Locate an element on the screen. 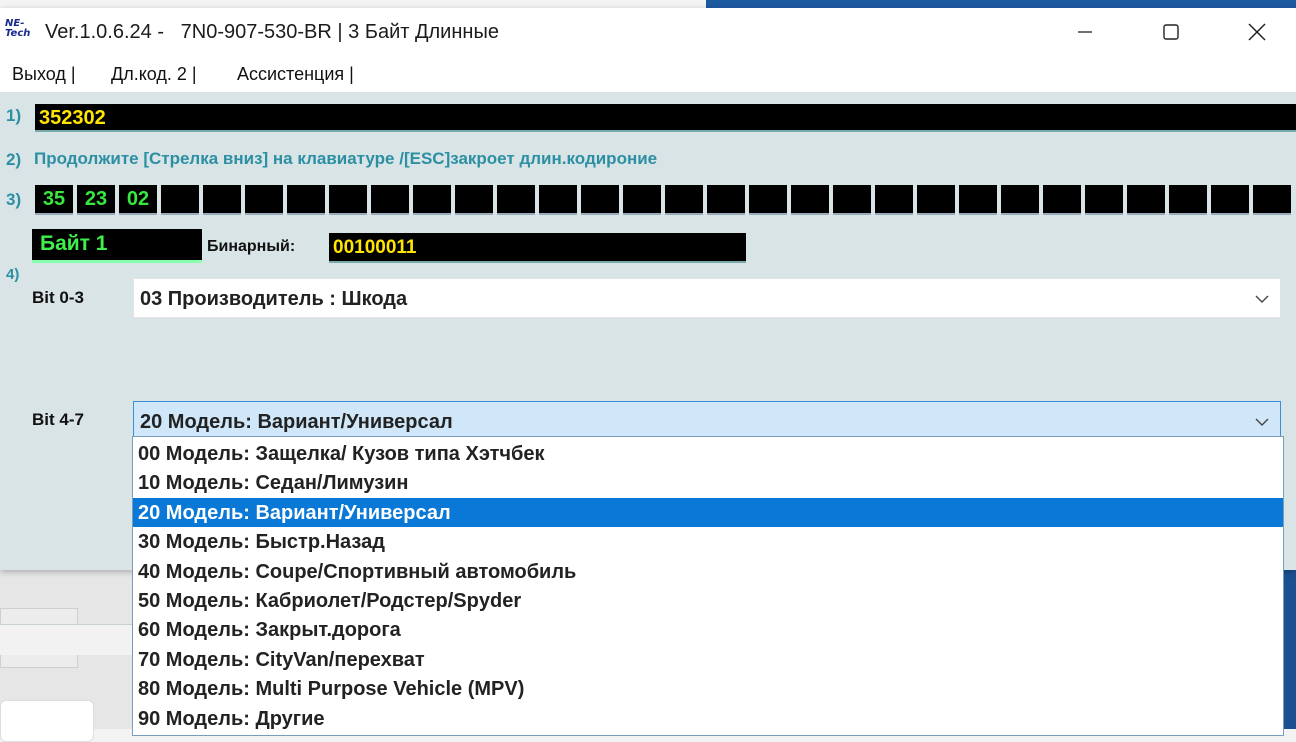  minimize-icon is located at coordinates (1085, 32).